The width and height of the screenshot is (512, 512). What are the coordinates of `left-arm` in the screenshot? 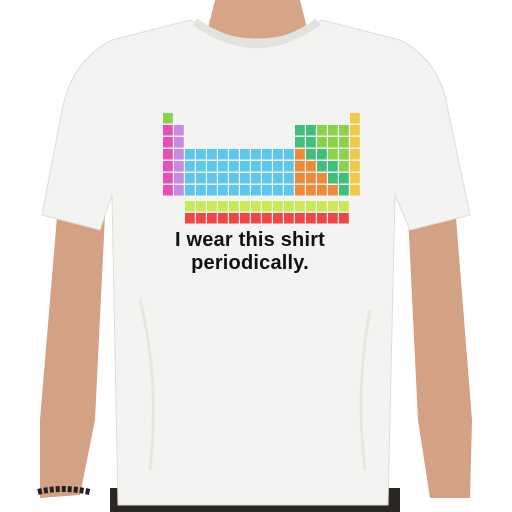 It's located at (72, 351).